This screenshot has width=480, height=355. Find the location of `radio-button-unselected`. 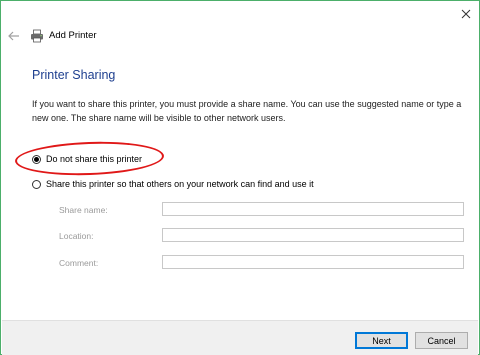

radio-button-unselected is located at coordinates (36, 184).